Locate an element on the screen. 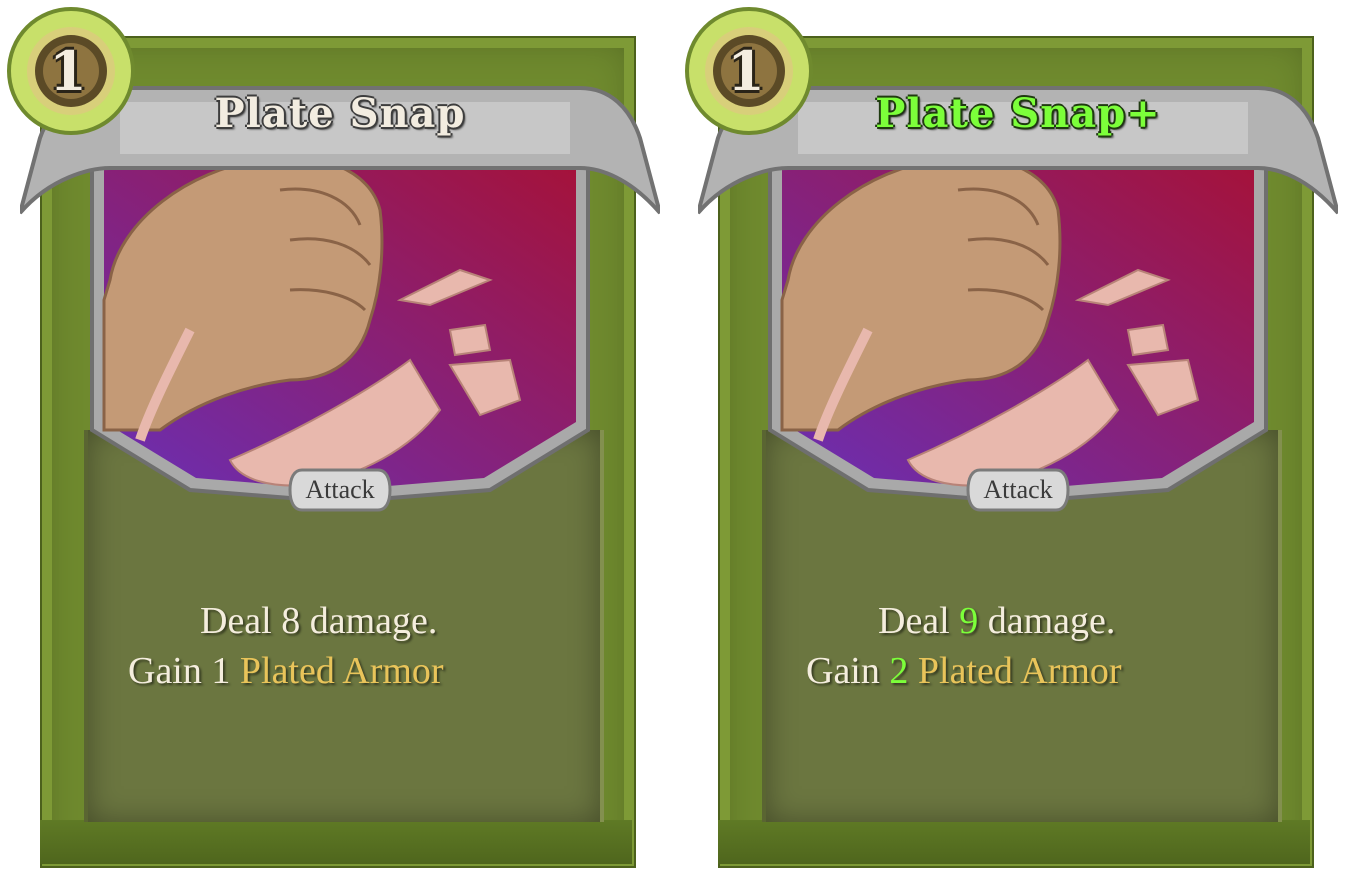  card-title: Plate Snap is located at coordinates (340, 113).